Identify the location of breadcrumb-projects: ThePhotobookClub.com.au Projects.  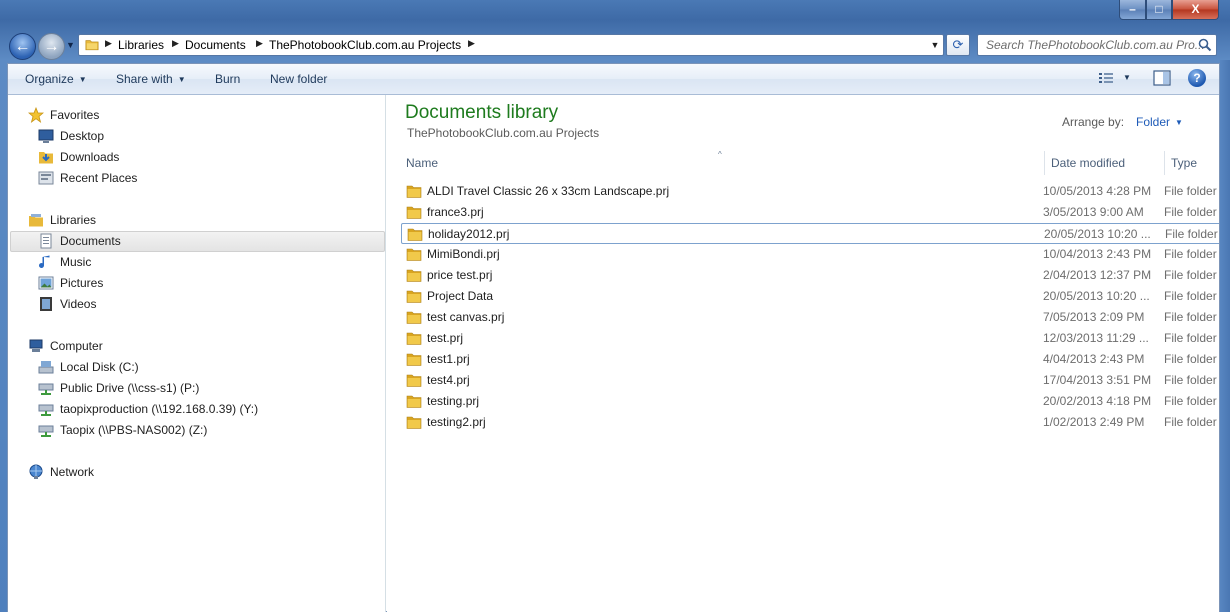
(365, 45).